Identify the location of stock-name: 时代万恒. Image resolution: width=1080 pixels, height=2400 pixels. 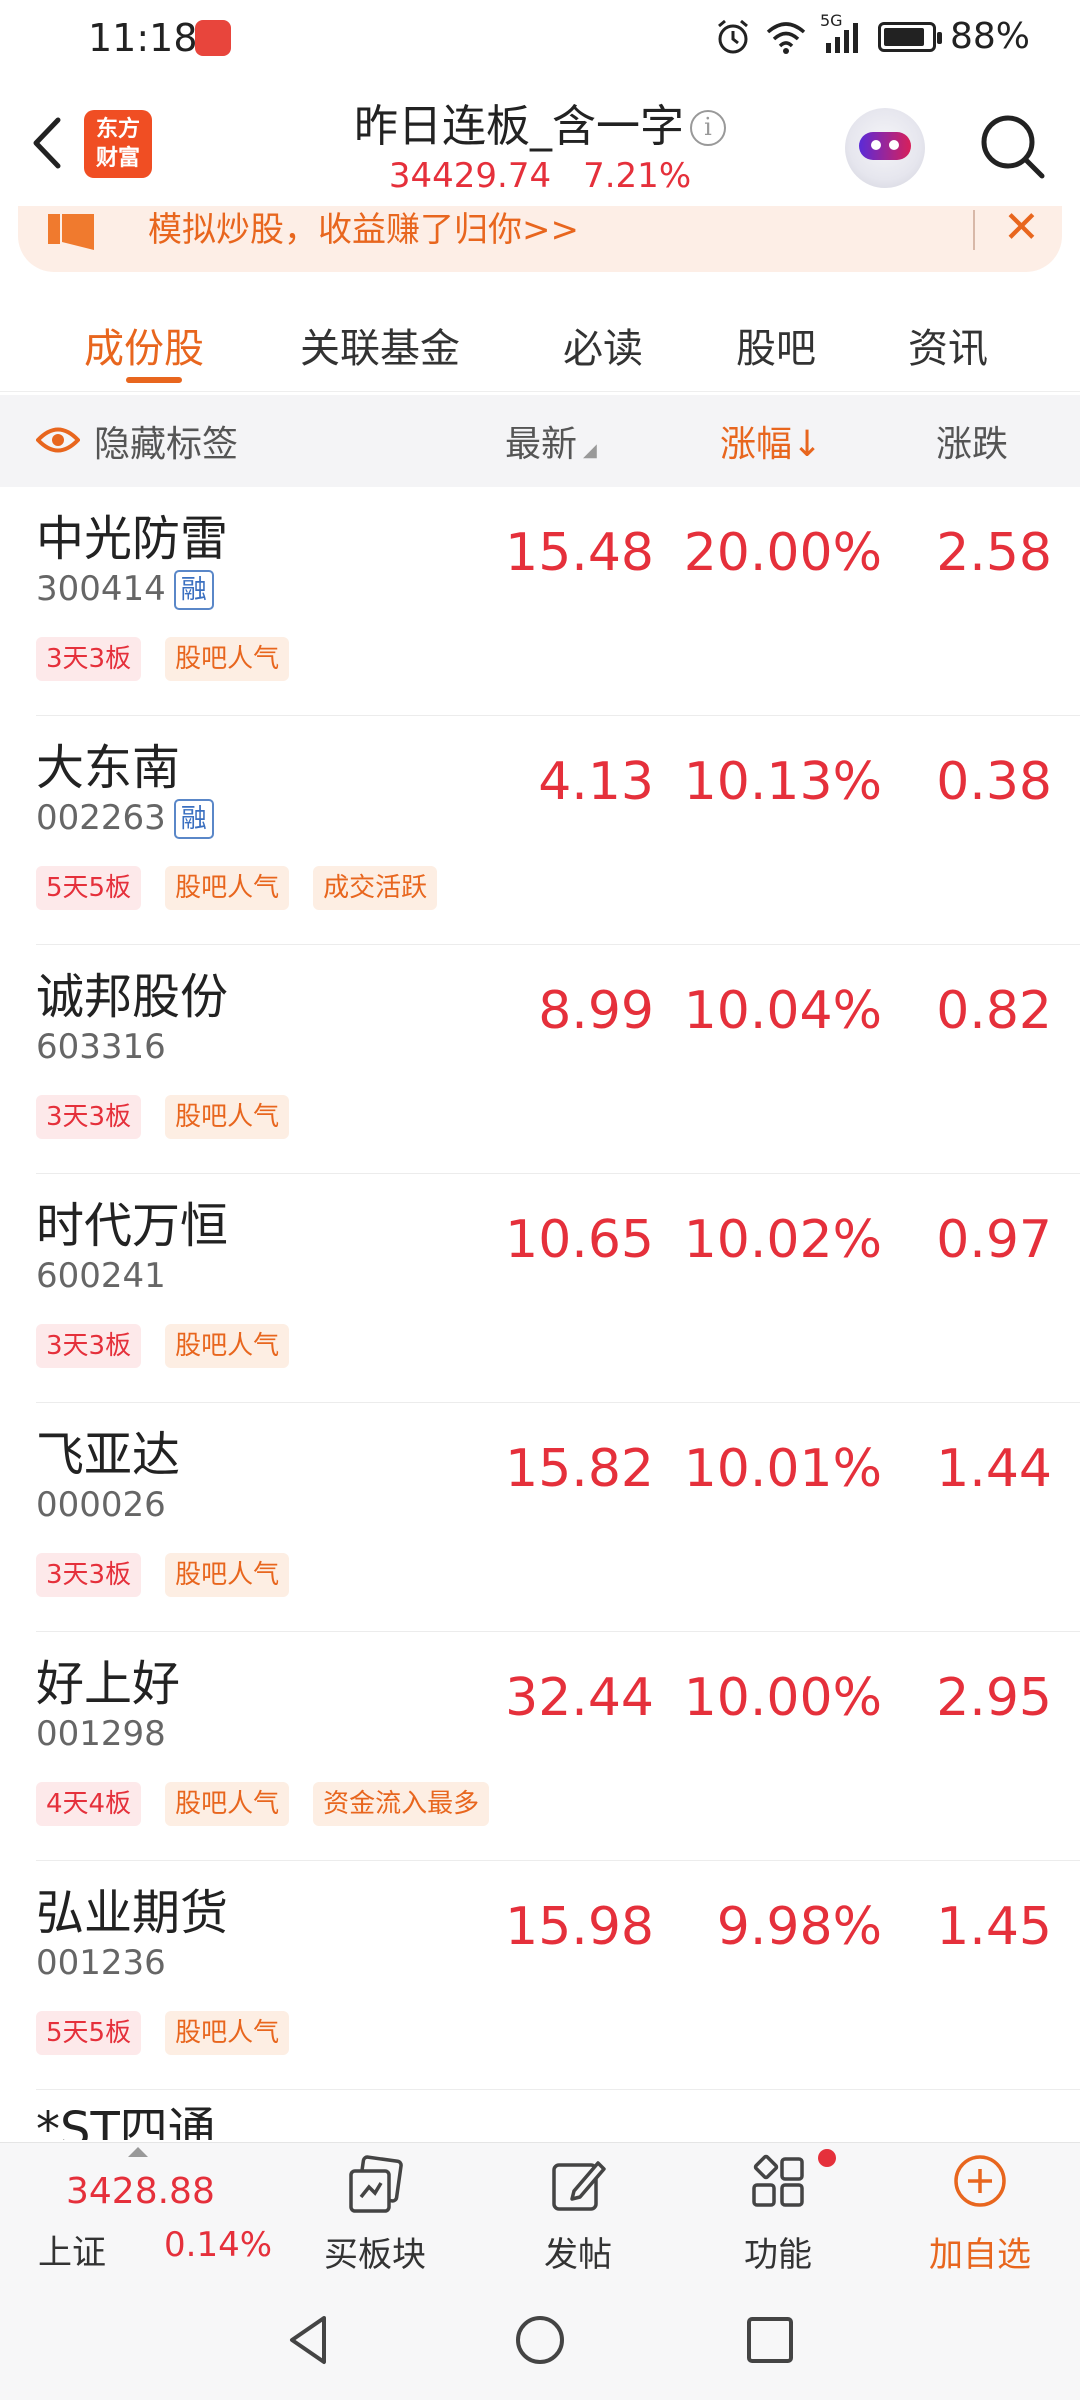
(132, 1226).